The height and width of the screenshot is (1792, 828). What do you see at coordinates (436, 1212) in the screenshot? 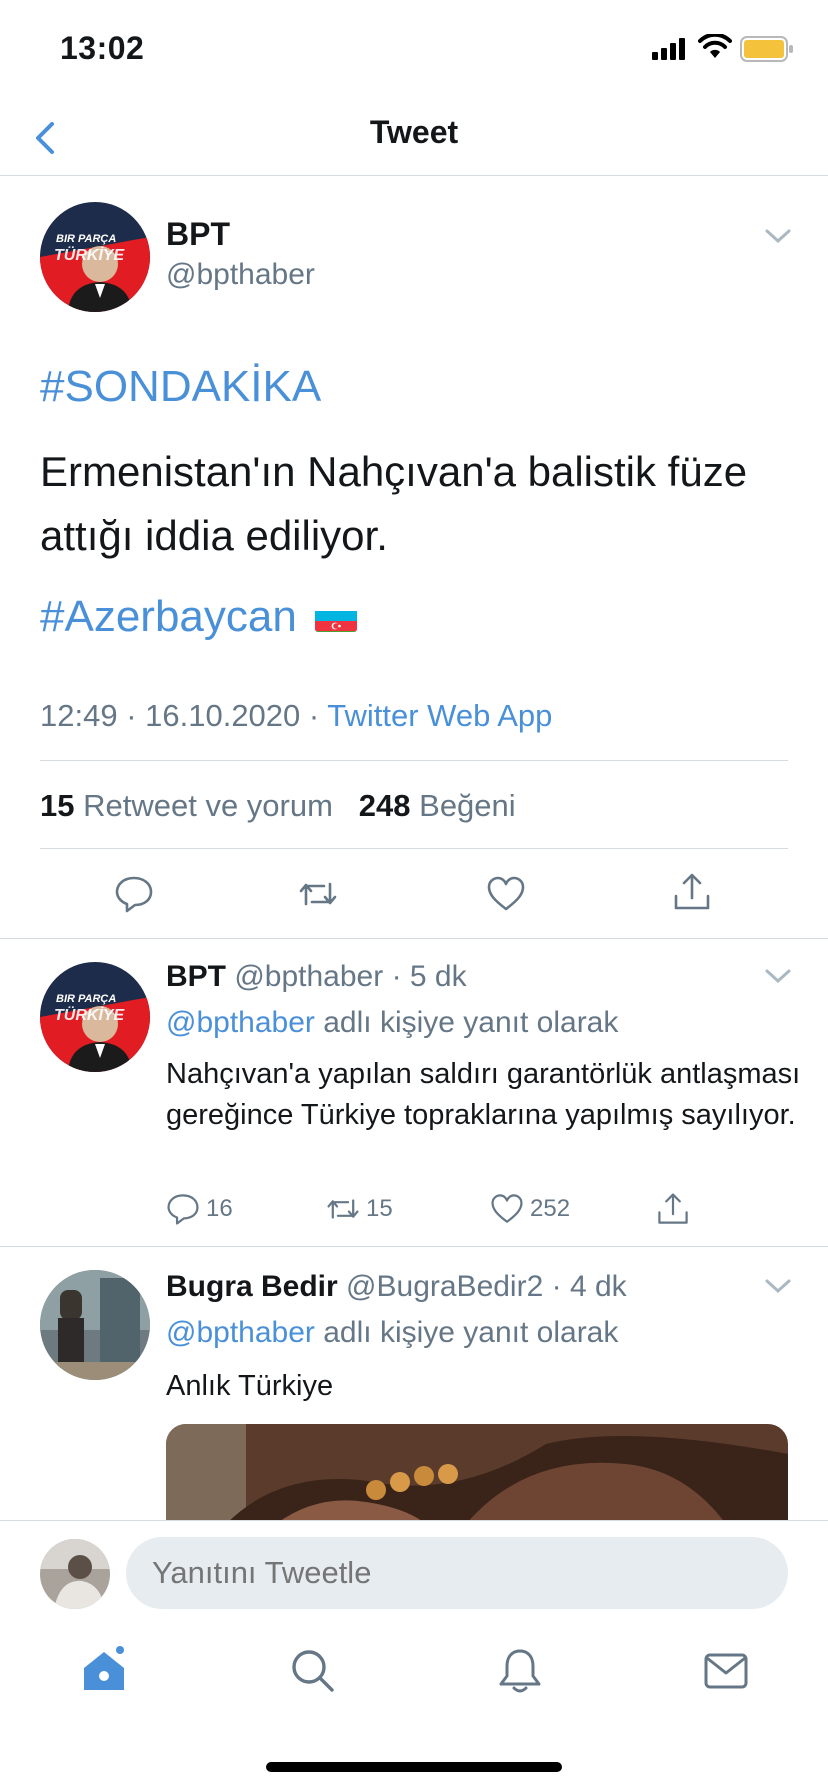
I see `reply-actions: 16 15 252` at bounding box center [436, 1212].